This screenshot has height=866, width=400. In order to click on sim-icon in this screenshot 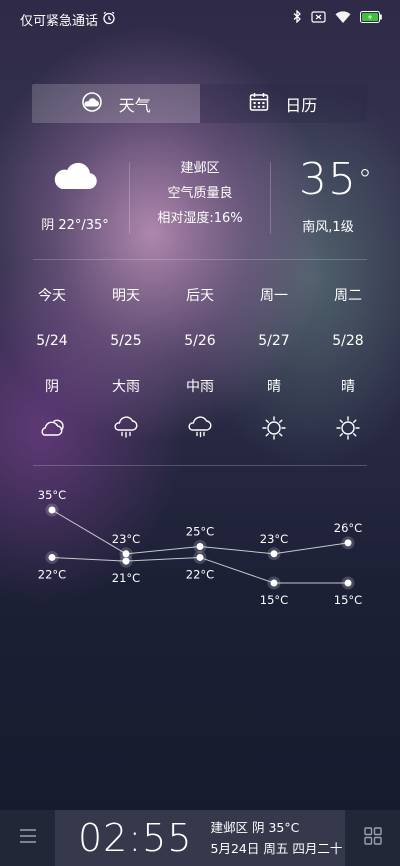, I will do `click(318, 16)`.